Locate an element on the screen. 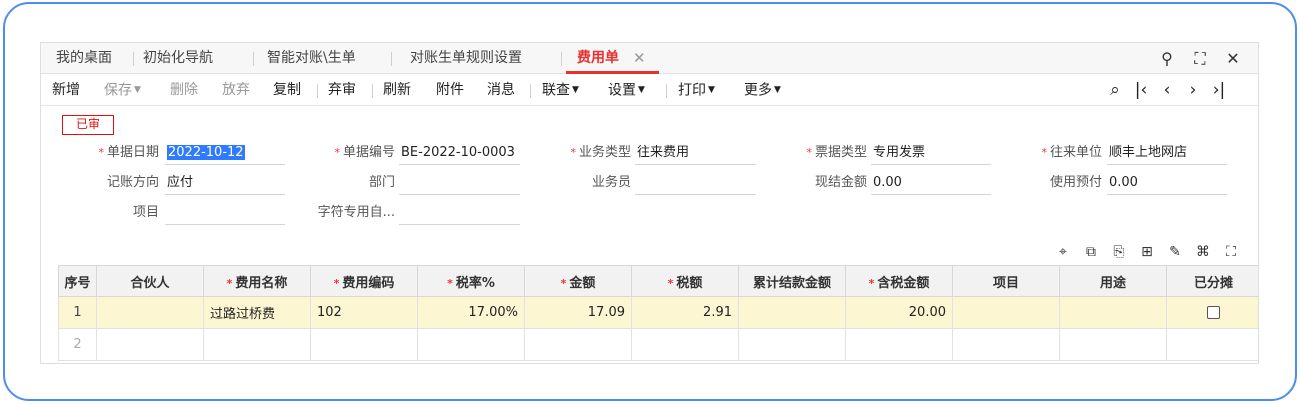  previous-record-icon: ‹ is located at coordinates (1167, 90).